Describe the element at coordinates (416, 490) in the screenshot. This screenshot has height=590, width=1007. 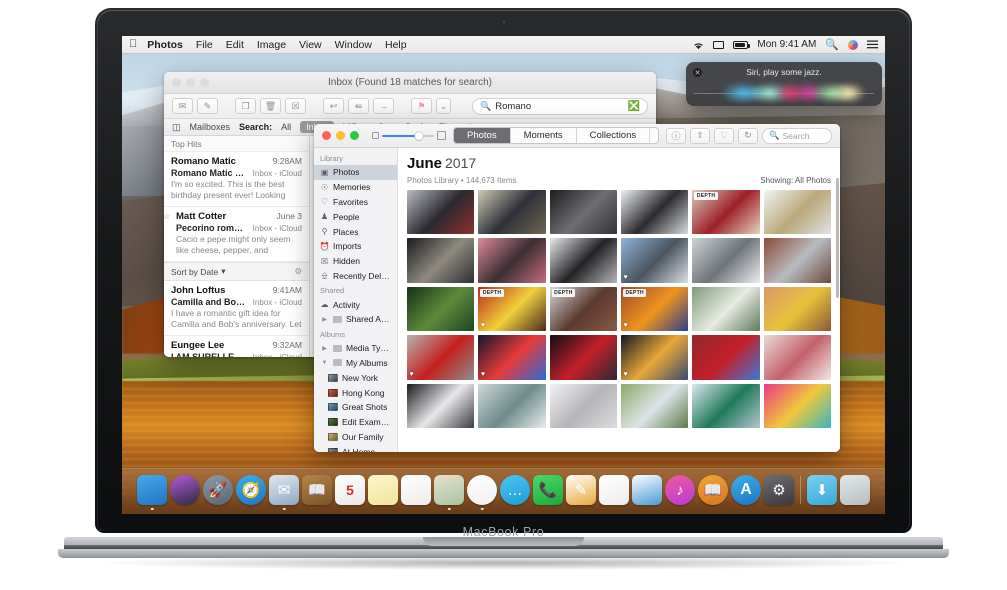
I see `dock-item-reminders` at that location.